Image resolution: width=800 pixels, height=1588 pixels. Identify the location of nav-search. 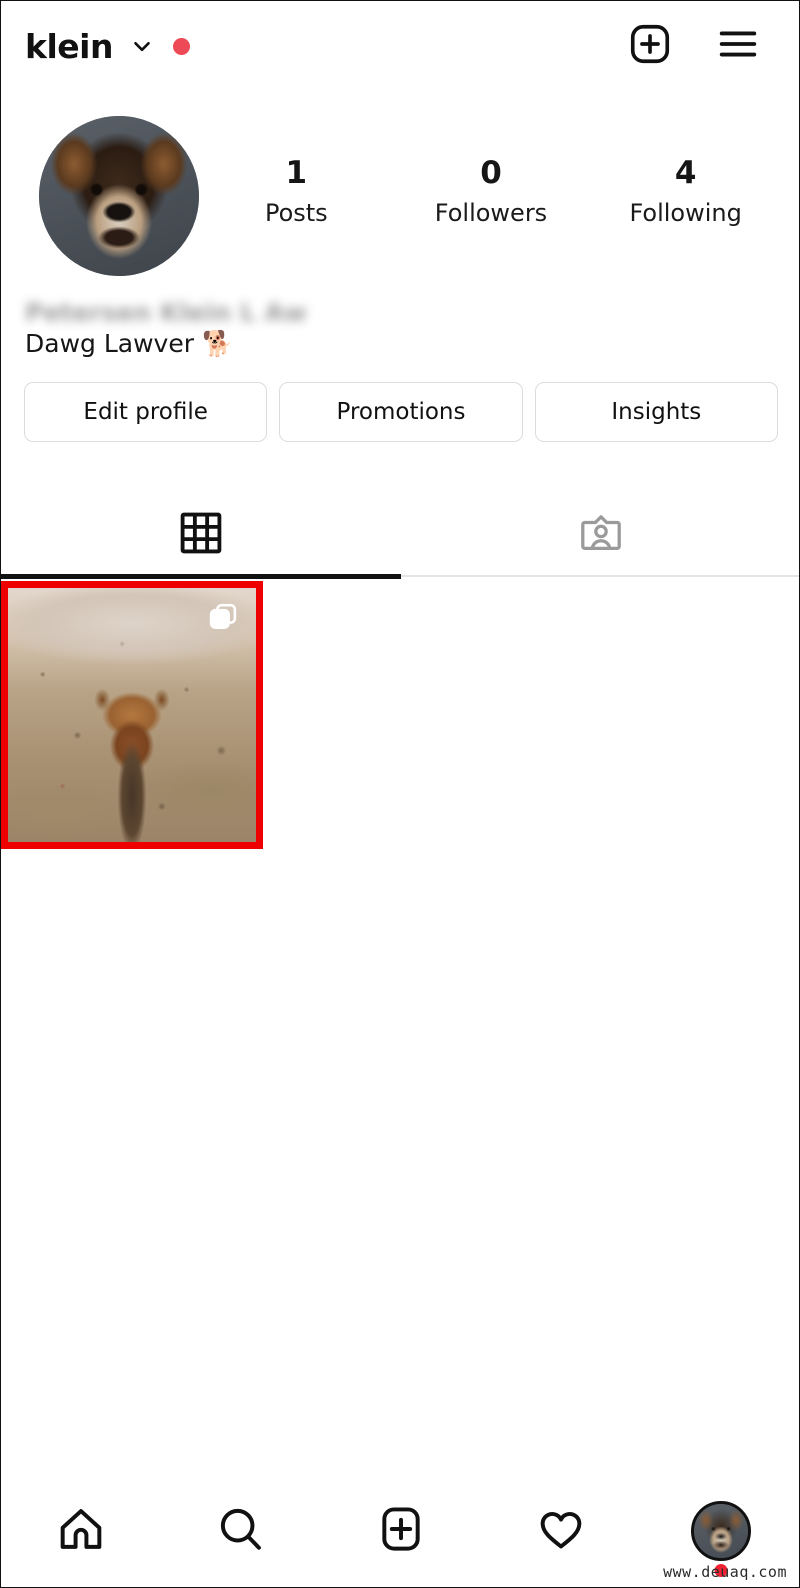
(241, 1531).